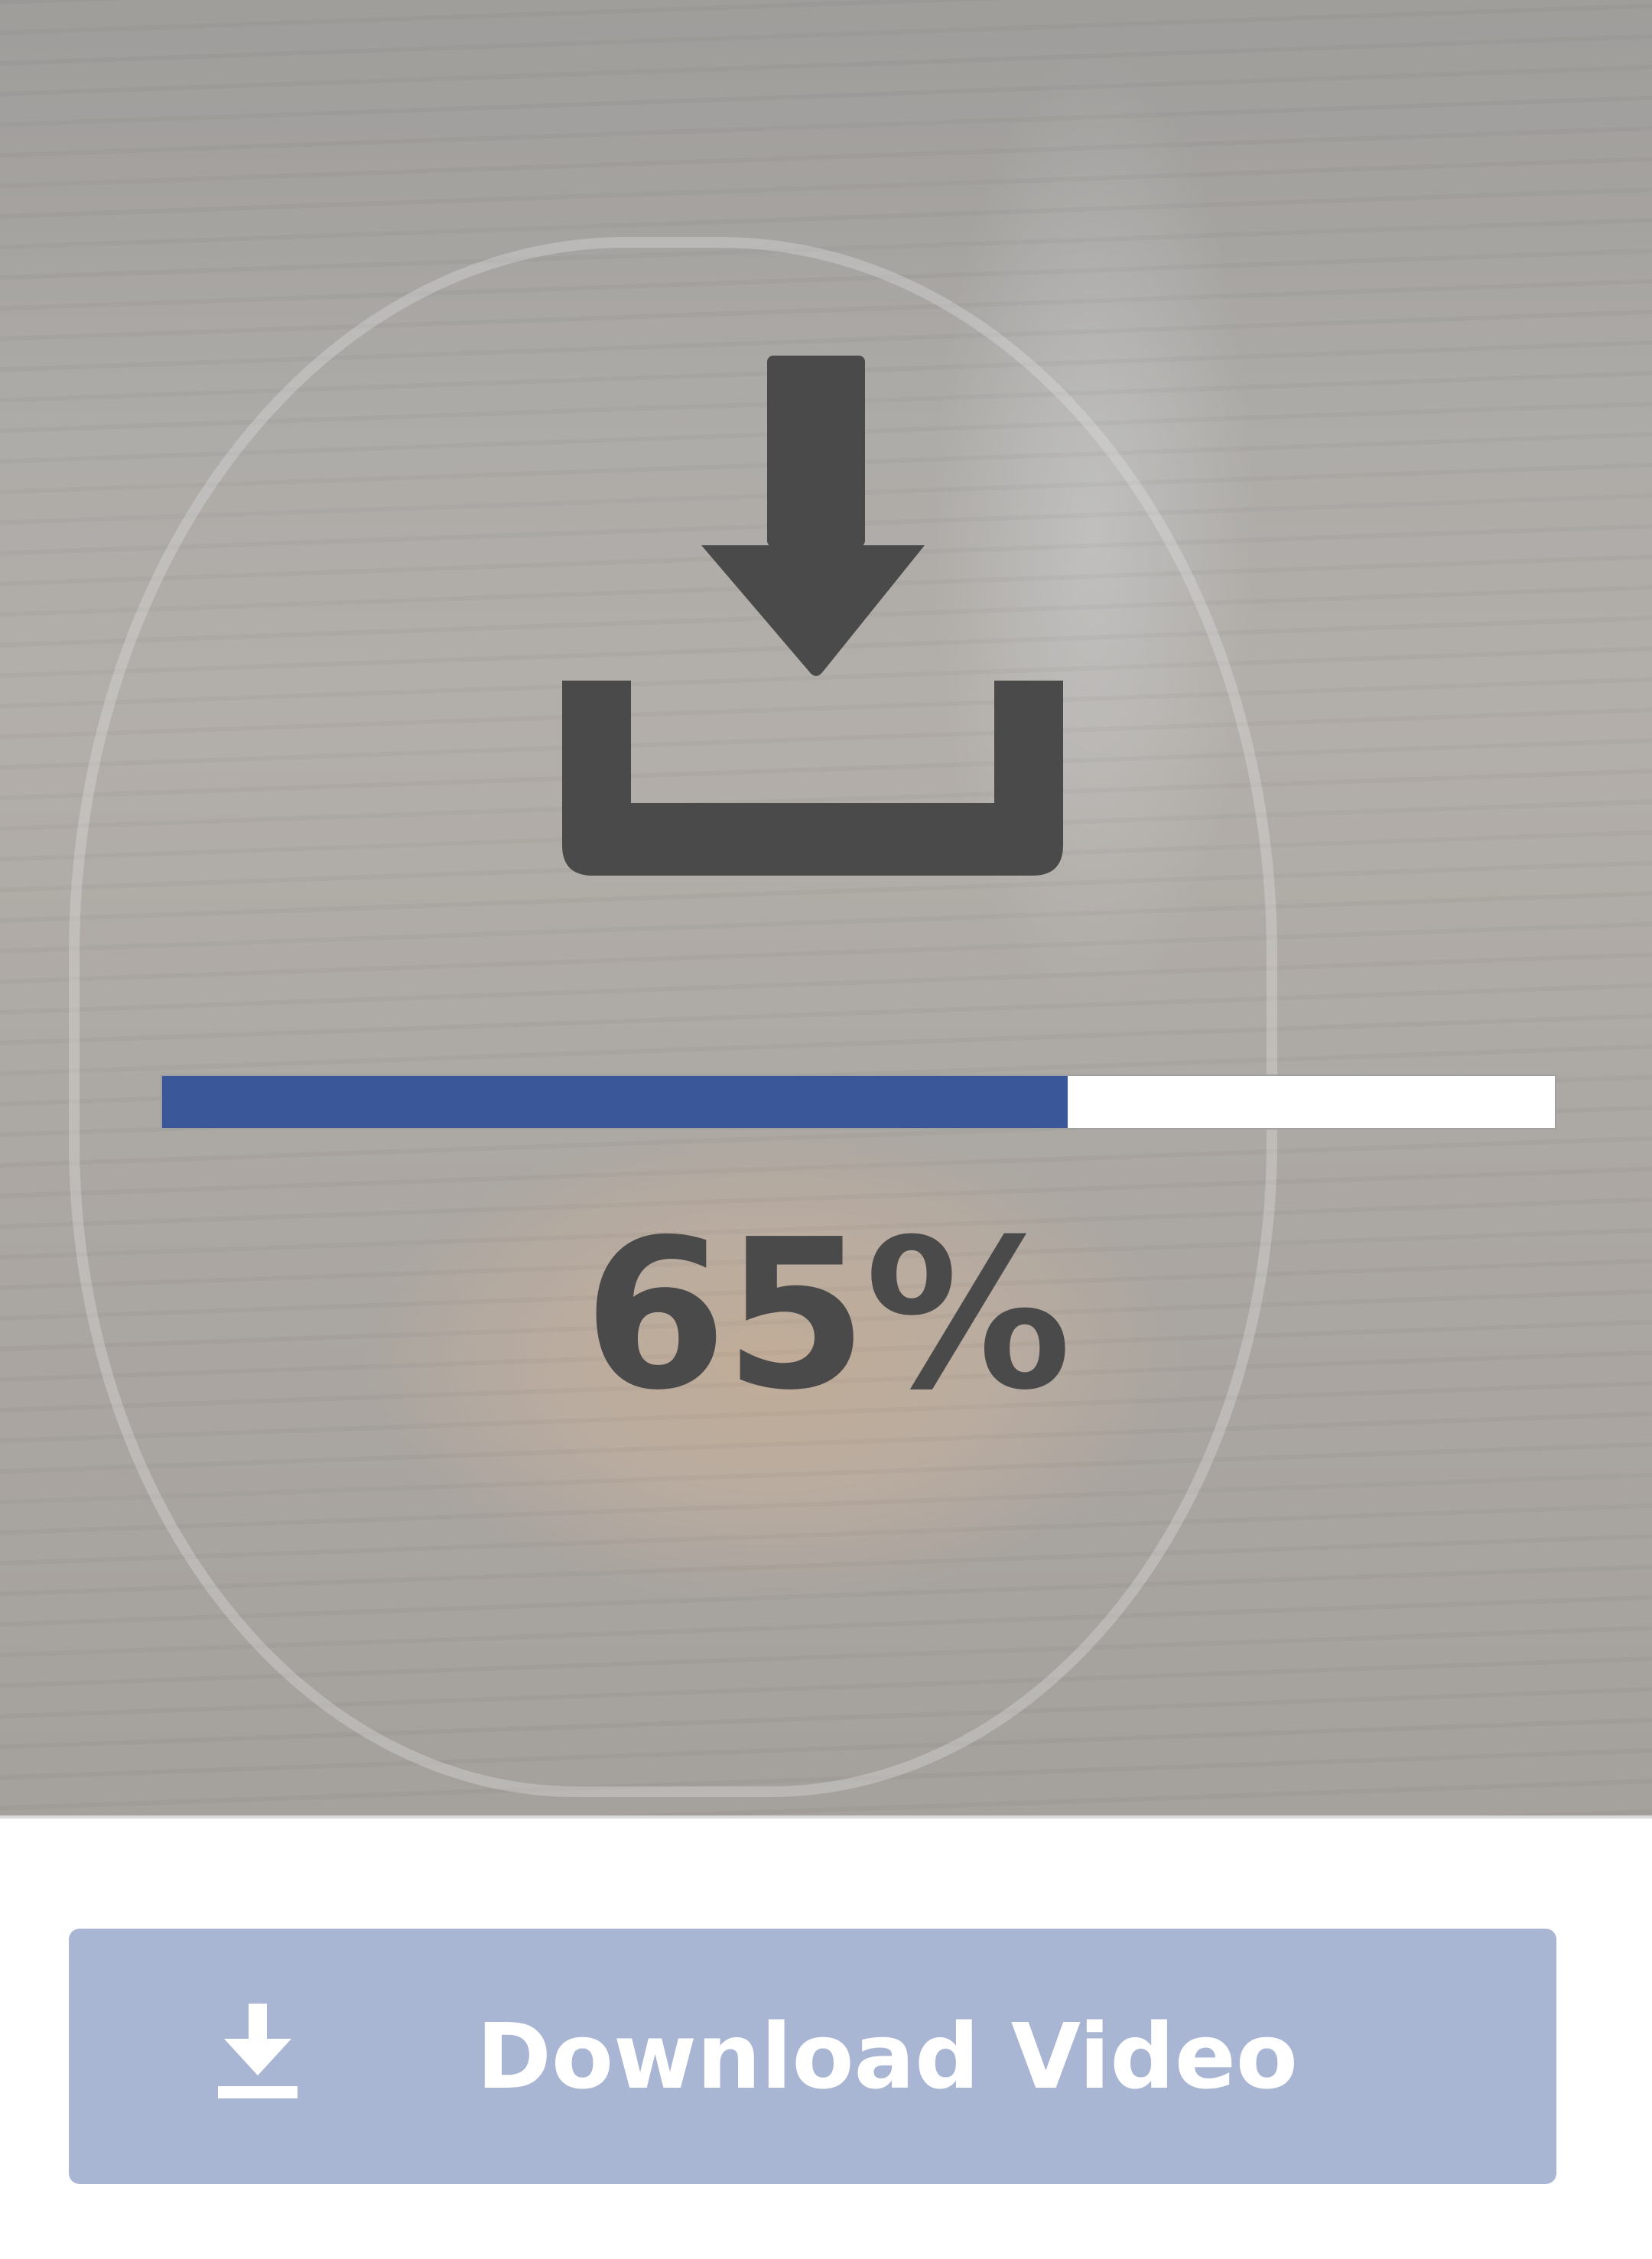 The image size is (1652, 2259). I want to click on download-percent: 65%, so click(827, 1315).